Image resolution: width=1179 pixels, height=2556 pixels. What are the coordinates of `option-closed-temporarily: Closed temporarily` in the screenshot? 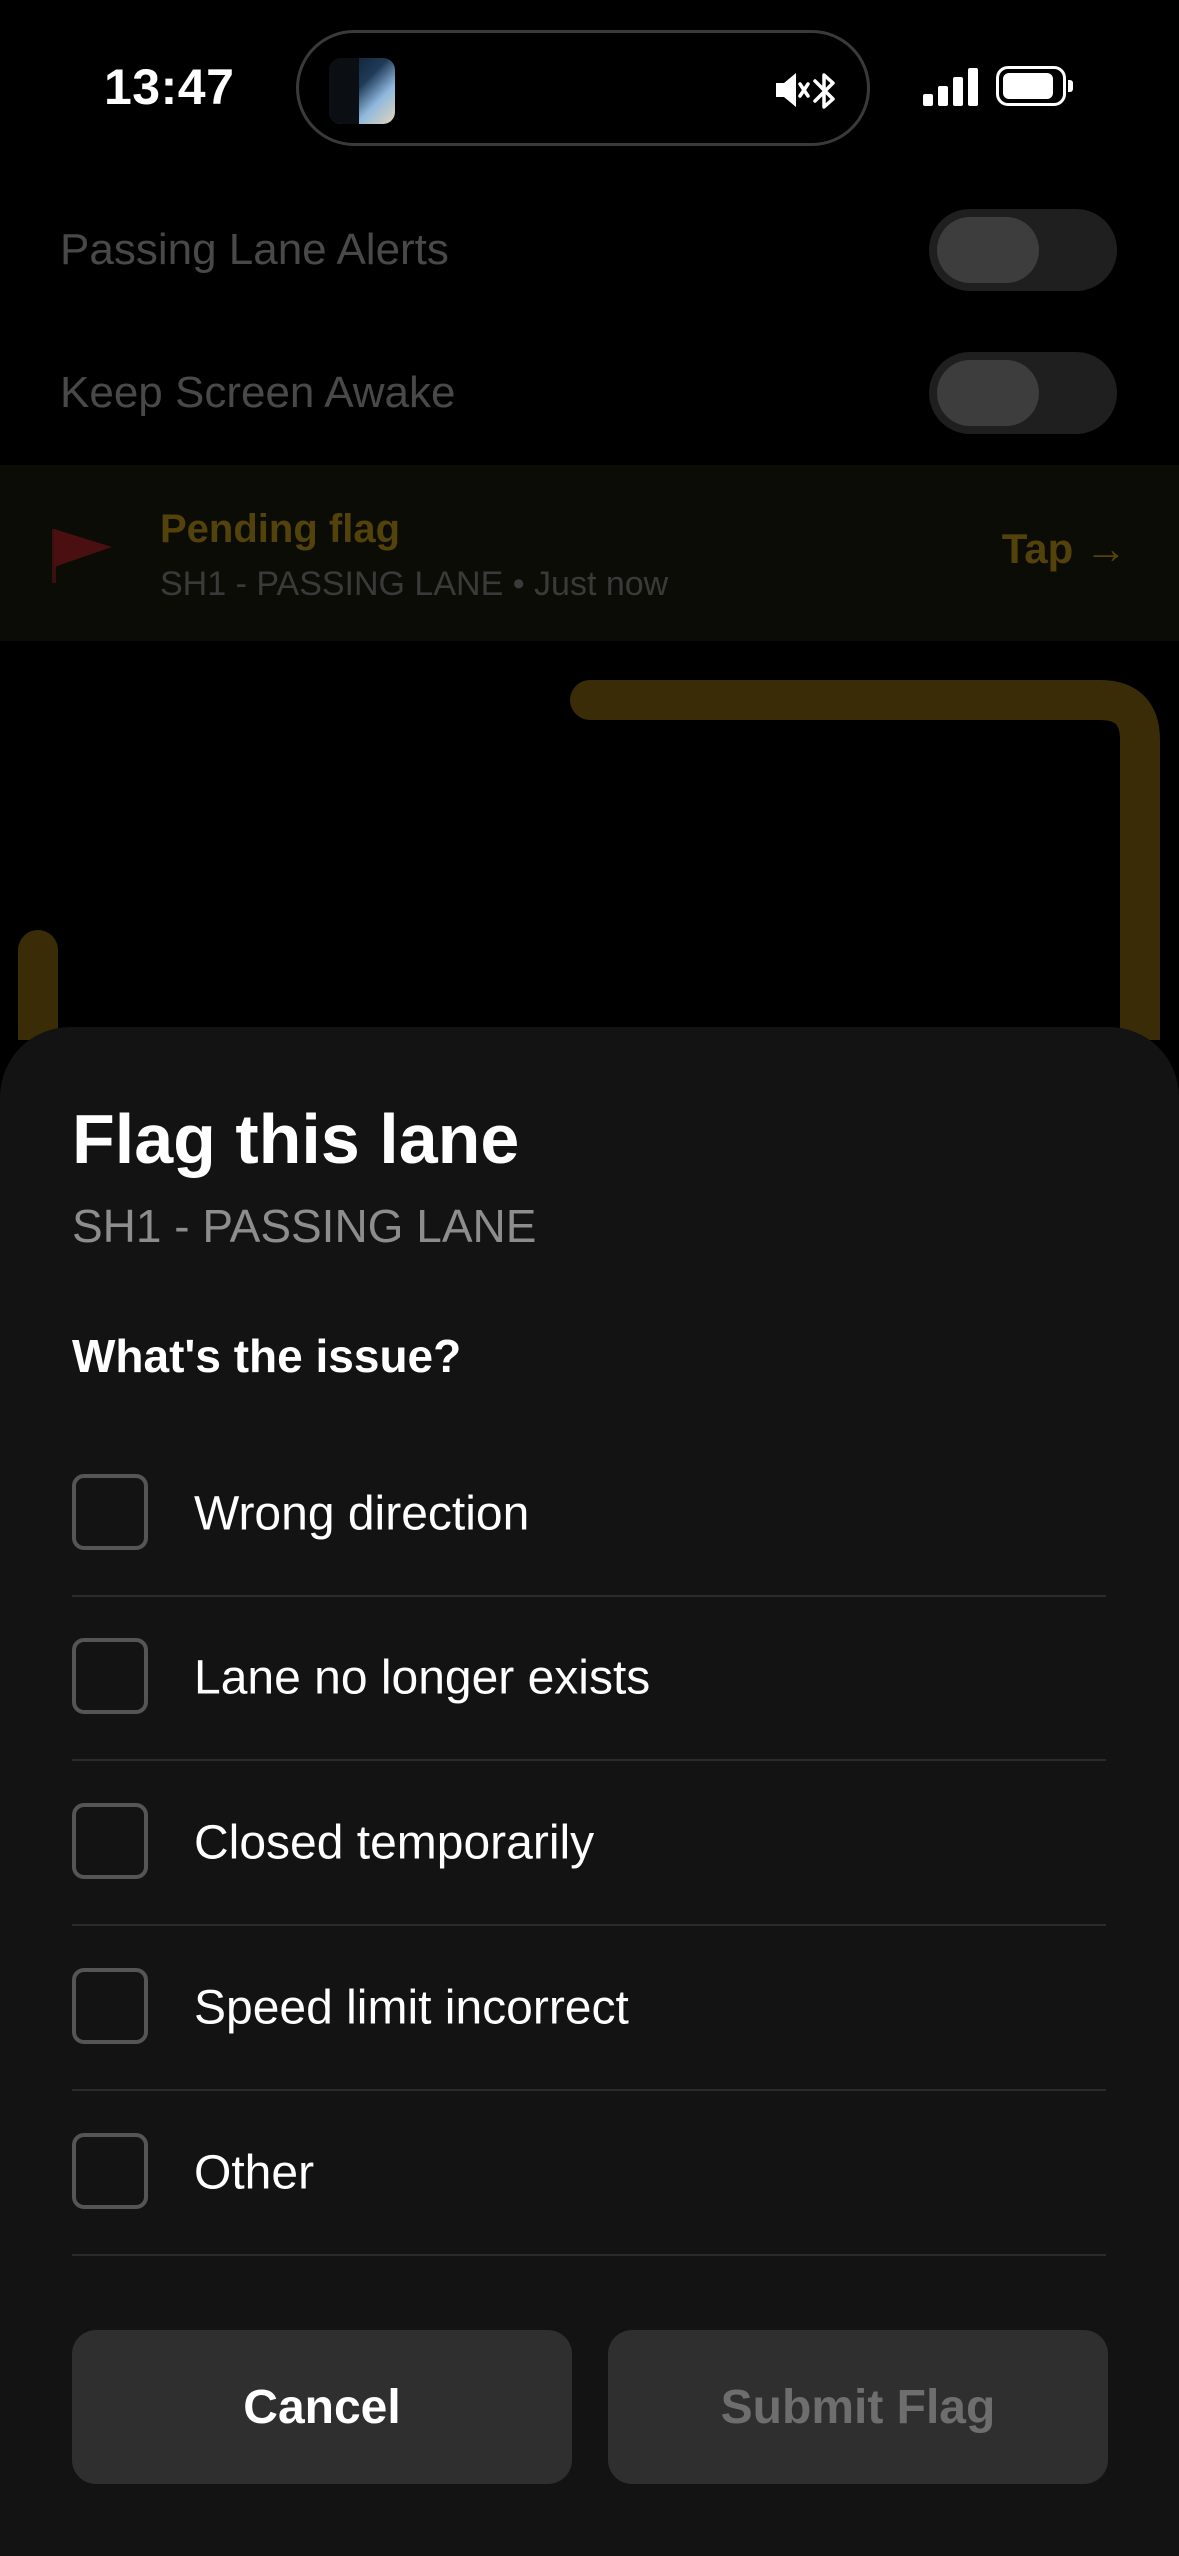 It's located at (589, 1844).